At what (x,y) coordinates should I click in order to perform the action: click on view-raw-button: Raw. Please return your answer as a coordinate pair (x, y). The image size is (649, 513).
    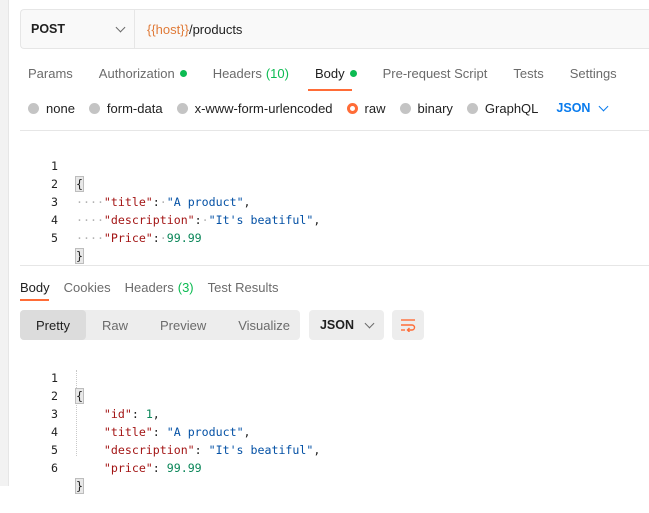
    Looking at the image, I should click on (115, 325).